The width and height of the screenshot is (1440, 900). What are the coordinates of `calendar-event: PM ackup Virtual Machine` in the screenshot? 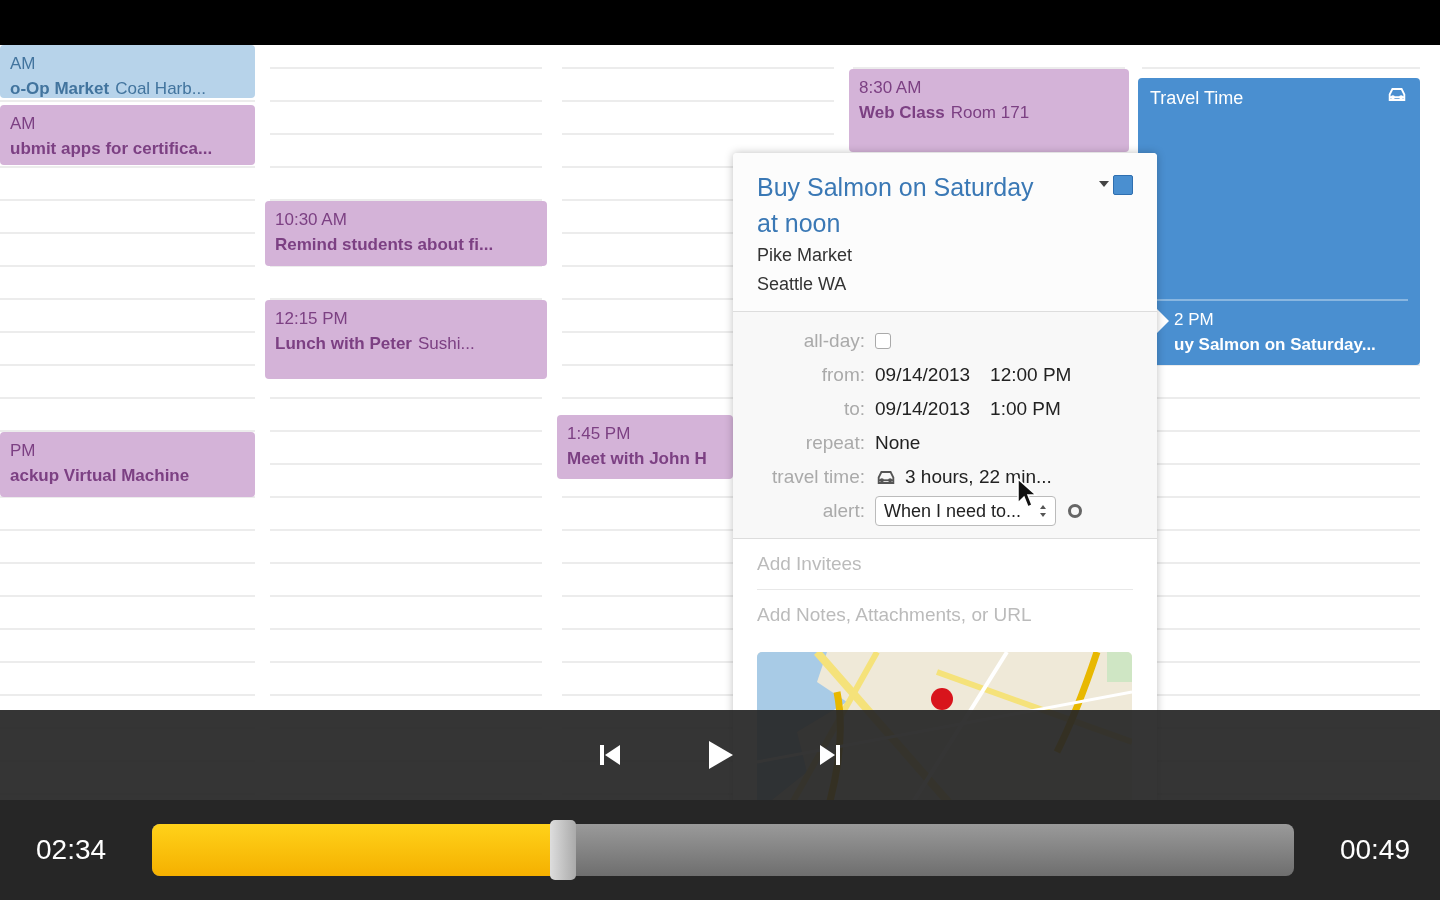 It's located at (127, 464).